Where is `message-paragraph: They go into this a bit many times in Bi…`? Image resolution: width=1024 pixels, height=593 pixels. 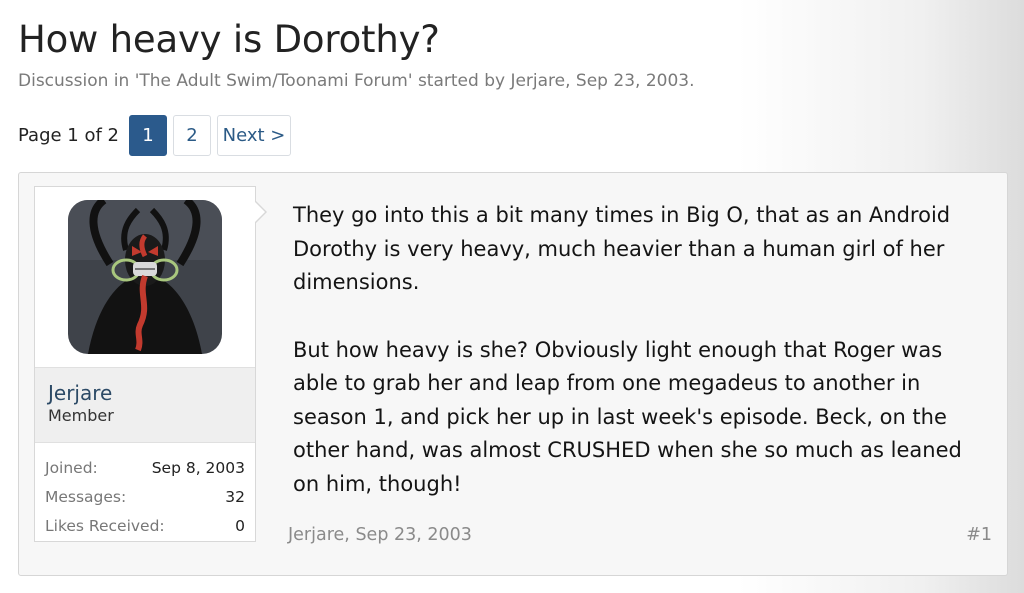 message-paragraph: They go into this a bit many times in Bi… is located at coordinates (622, 248).